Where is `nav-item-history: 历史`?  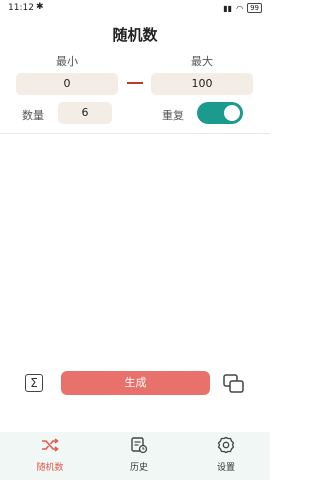 nav-item-history: 历史 is located at coordinates (139, 454).